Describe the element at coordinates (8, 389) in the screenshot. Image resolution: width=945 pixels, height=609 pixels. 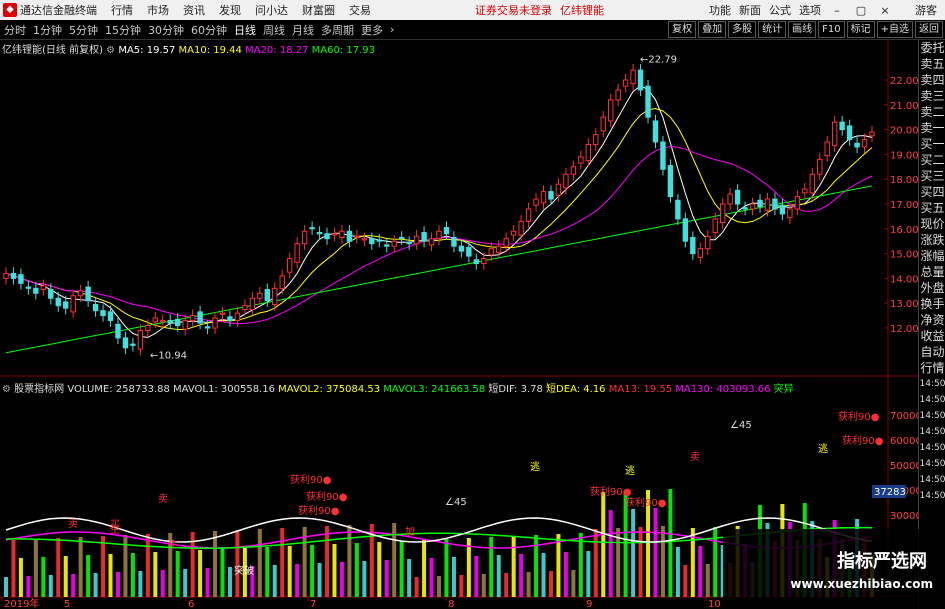
I see `indicator-settings-icon: ⚙` at that location.